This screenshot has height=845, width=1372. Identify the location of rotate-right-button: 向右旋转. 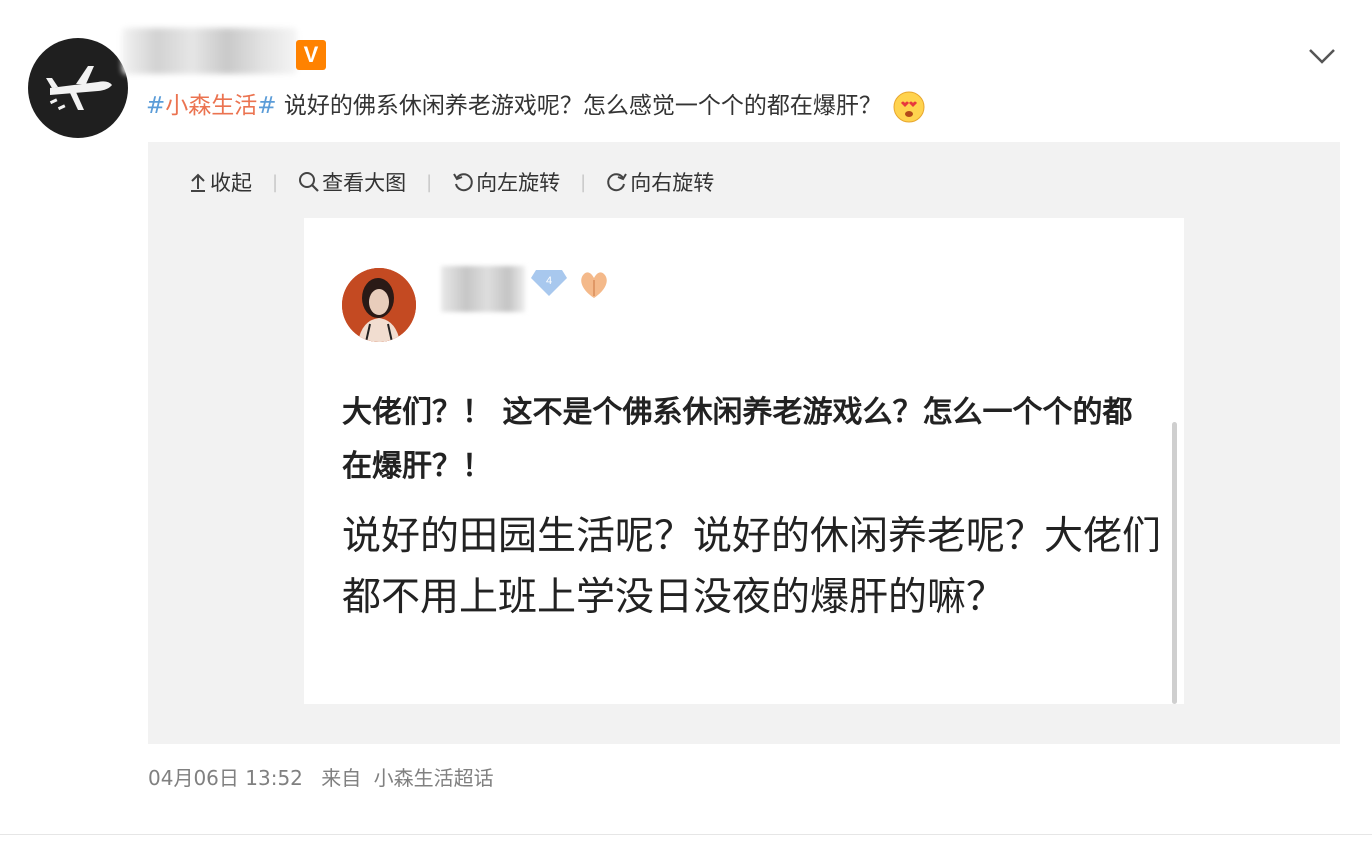
(660, 182).